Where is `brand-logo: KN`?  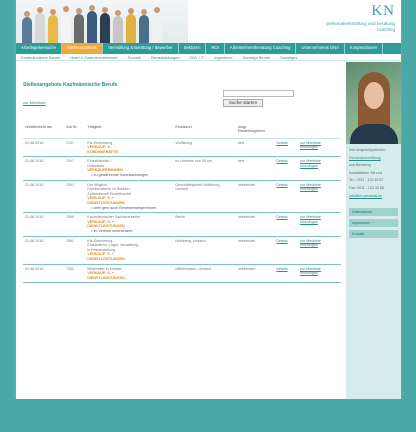
brand-logo: KN is located at coordinates (361, 11).